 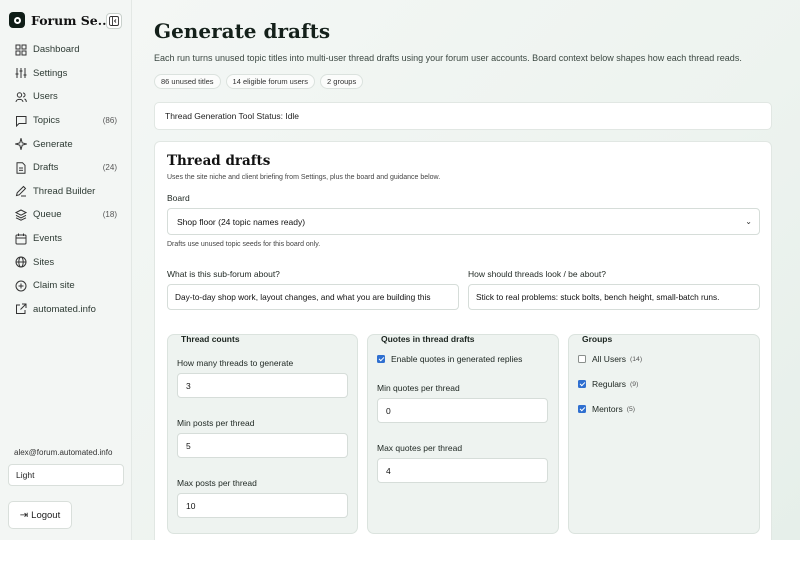 I want to click on sidebar-item-count: (86), so click(x=109, y=121).